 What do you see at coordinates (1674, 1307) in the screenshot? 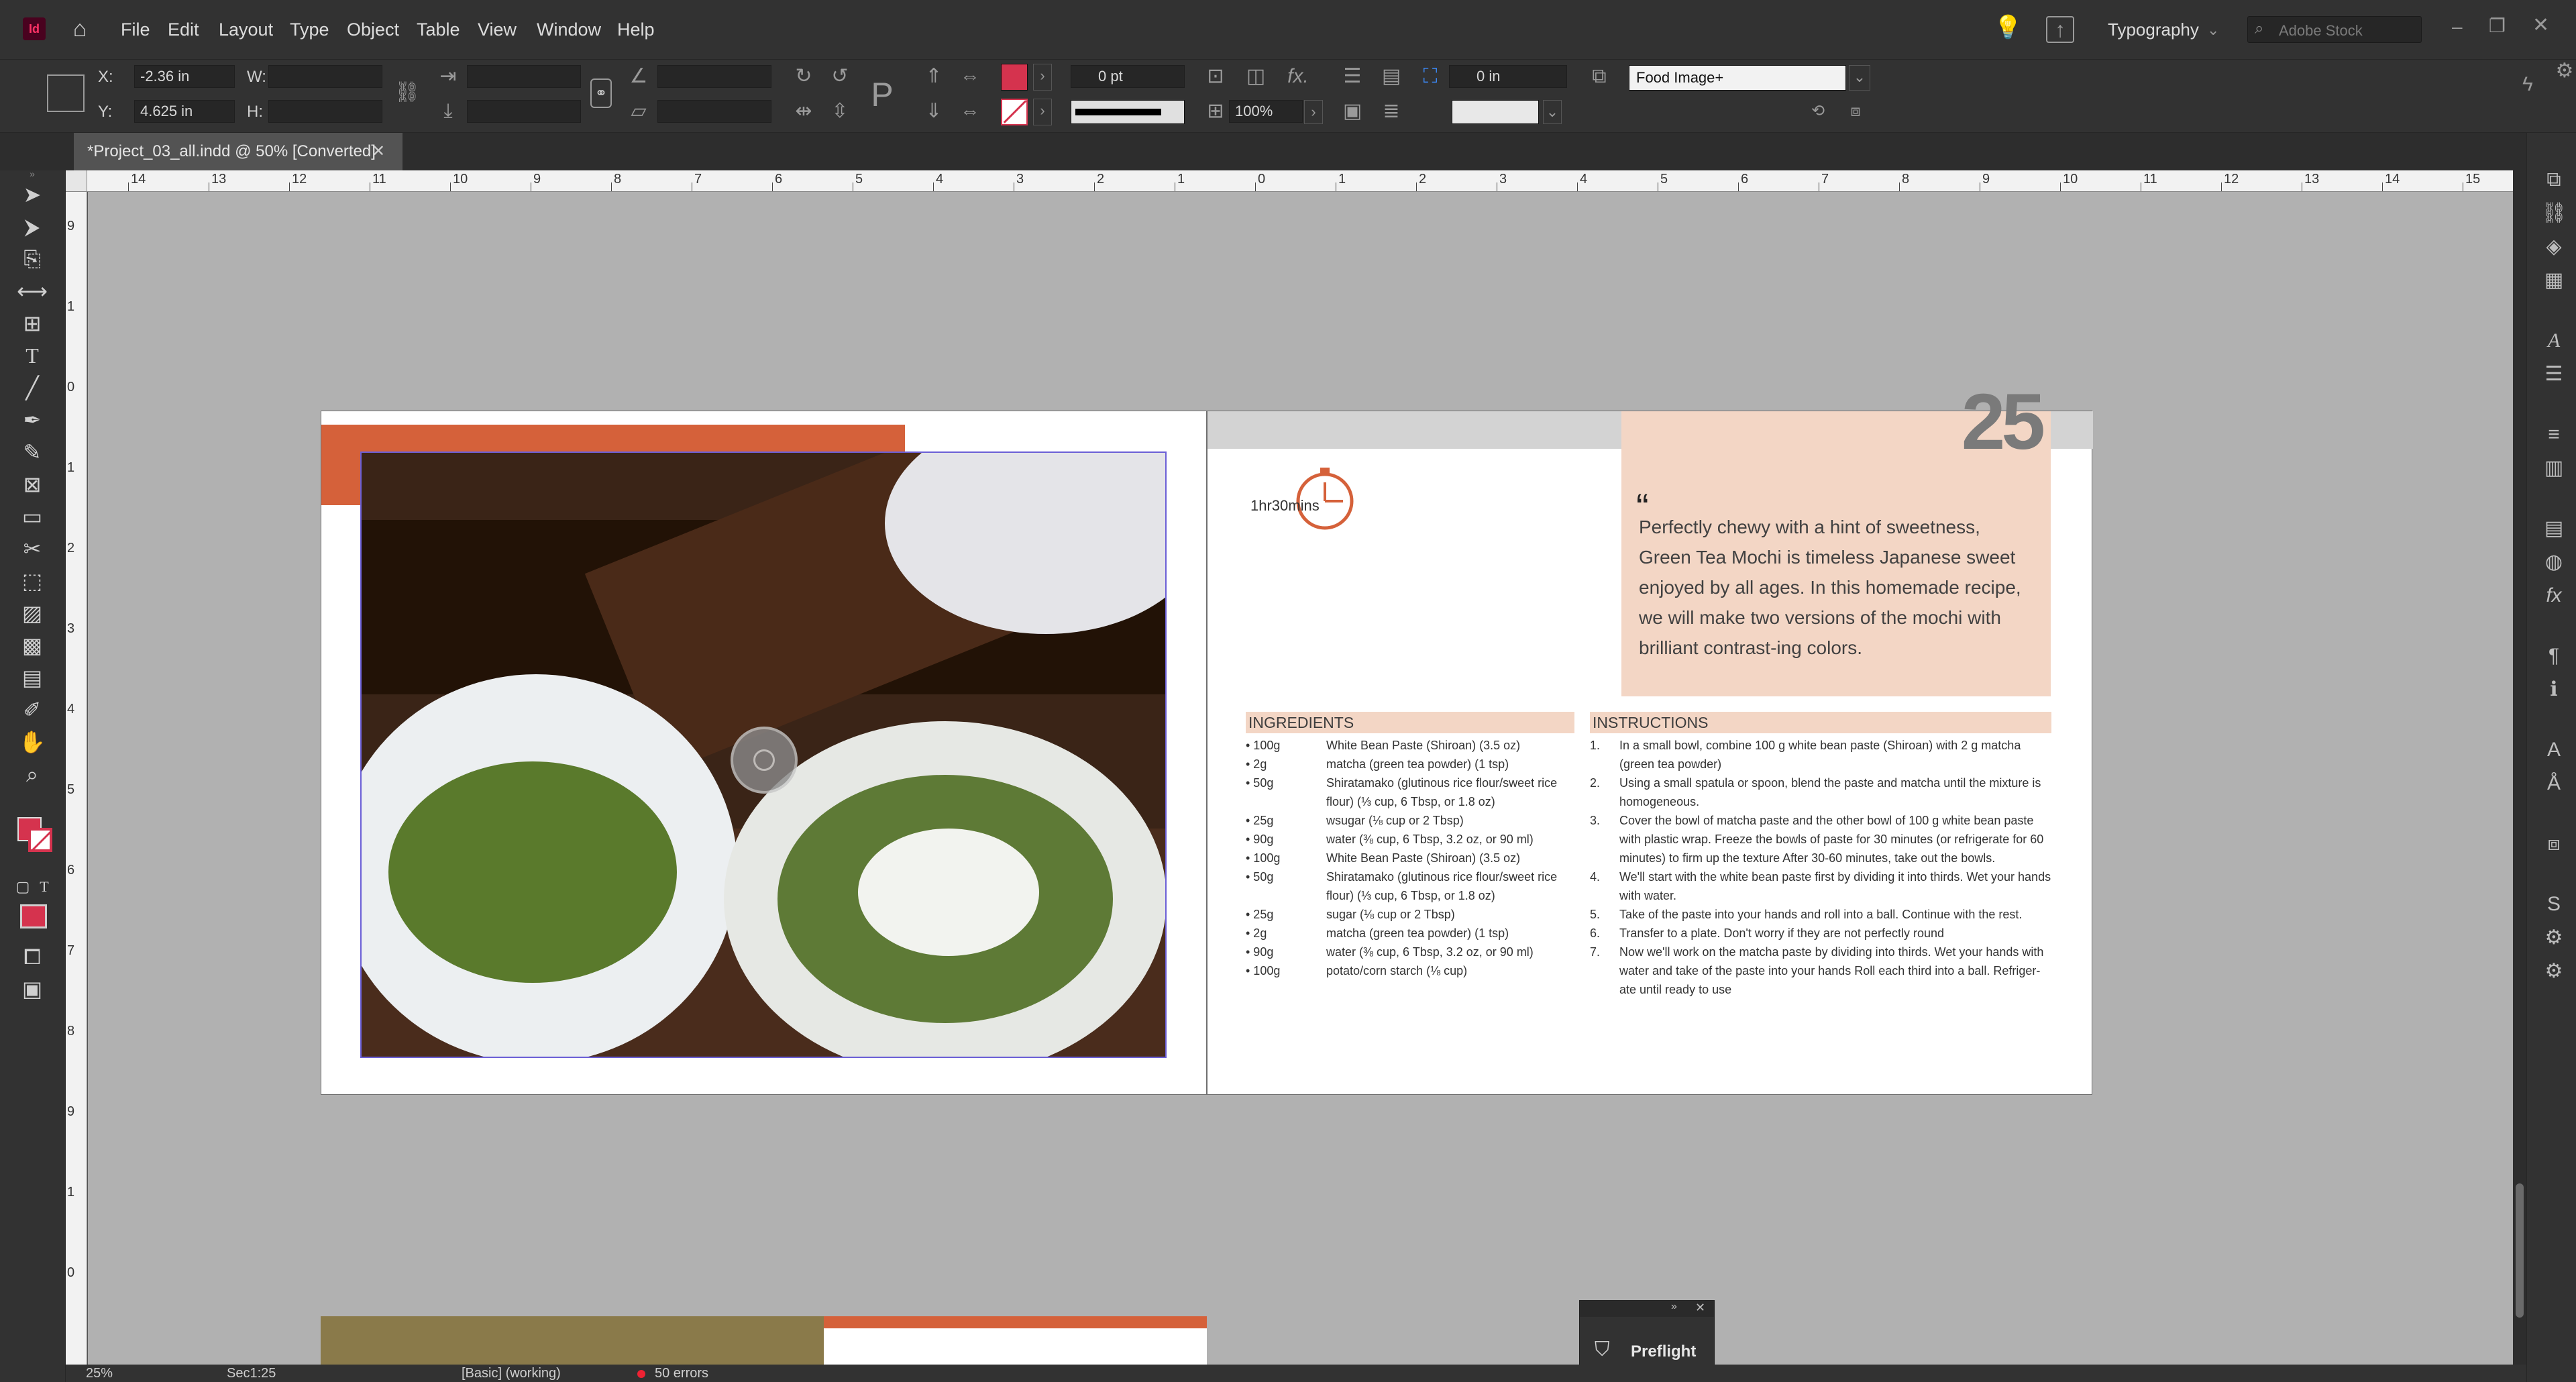
I see `collapse-panel-icon: »` at bounding box center [1674, 1307].